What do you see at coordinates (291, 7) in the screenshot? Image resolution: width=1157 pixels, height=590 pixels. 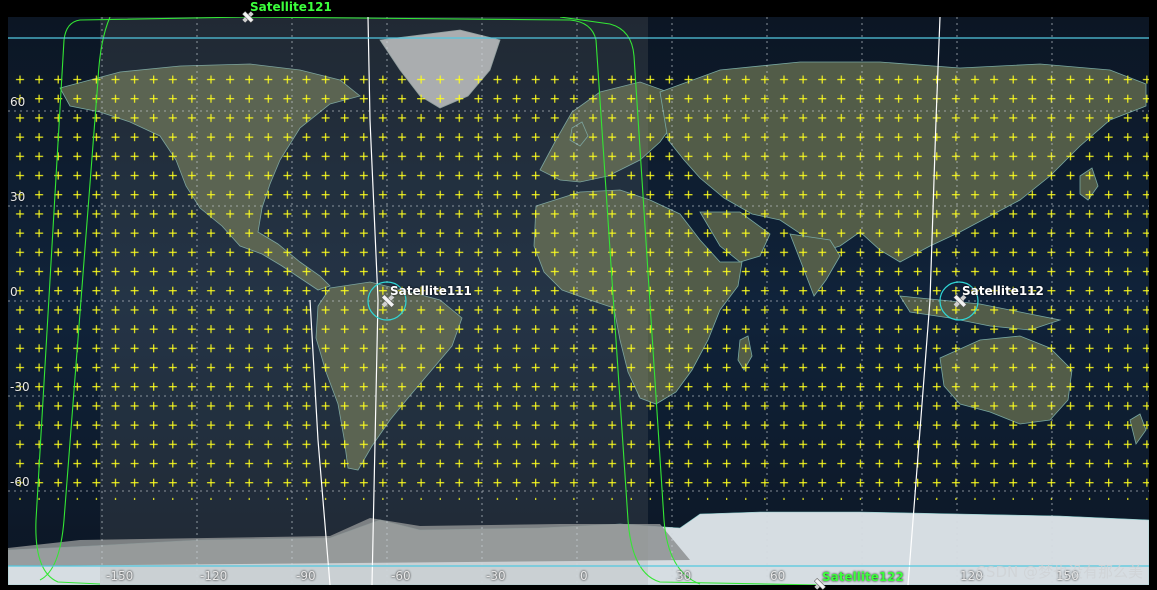 I see `satellite-label: Satellite121` at bounding box center [291, 7].